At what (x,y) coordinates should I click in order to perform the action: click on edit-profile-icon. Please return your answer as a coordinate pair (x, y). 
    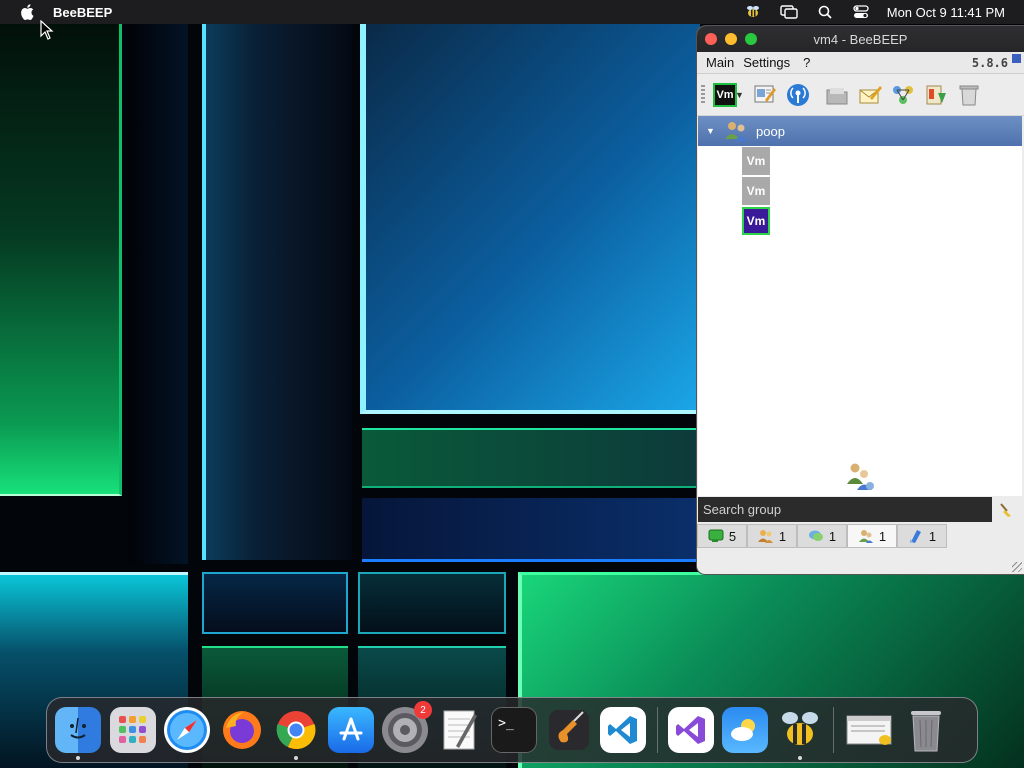
    Looking at the image, I should click on (765, 95).